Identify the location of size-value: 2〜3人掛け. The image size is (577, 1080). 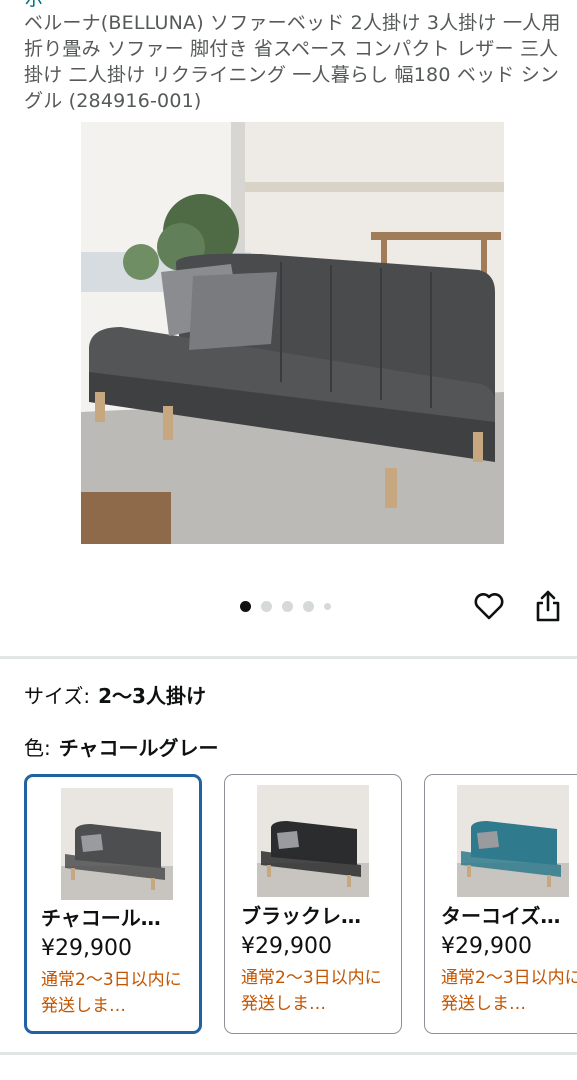
(152, 696).